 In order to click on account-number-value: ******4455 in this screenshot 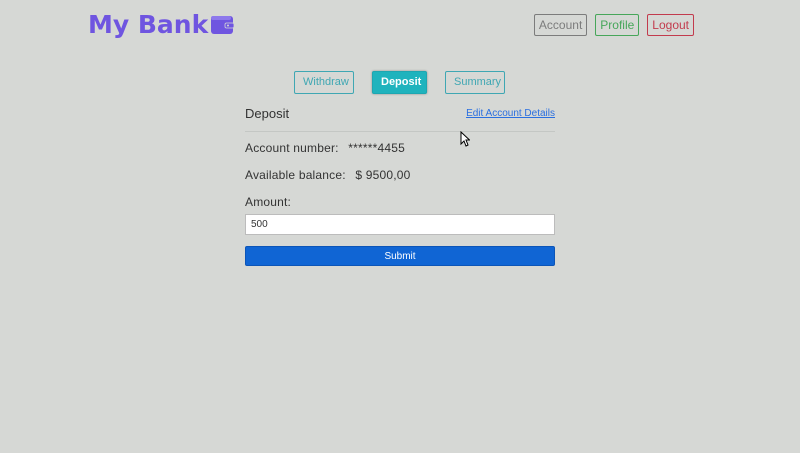, I will do `click(376, 148)`.